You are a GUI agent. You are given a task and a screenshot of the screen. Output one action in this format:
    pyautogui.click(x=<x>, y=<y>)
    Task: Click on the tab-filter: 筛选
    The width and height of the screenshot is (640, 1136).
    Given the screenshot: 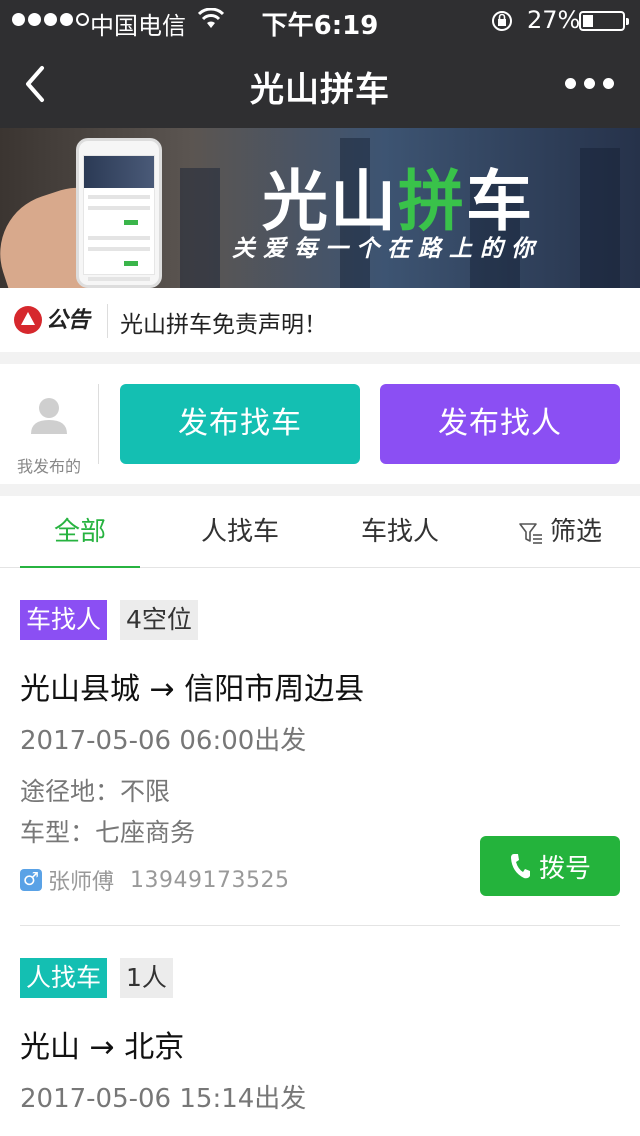 What is the action you would take?
    pyautogui.click(x=560, y=532)
    